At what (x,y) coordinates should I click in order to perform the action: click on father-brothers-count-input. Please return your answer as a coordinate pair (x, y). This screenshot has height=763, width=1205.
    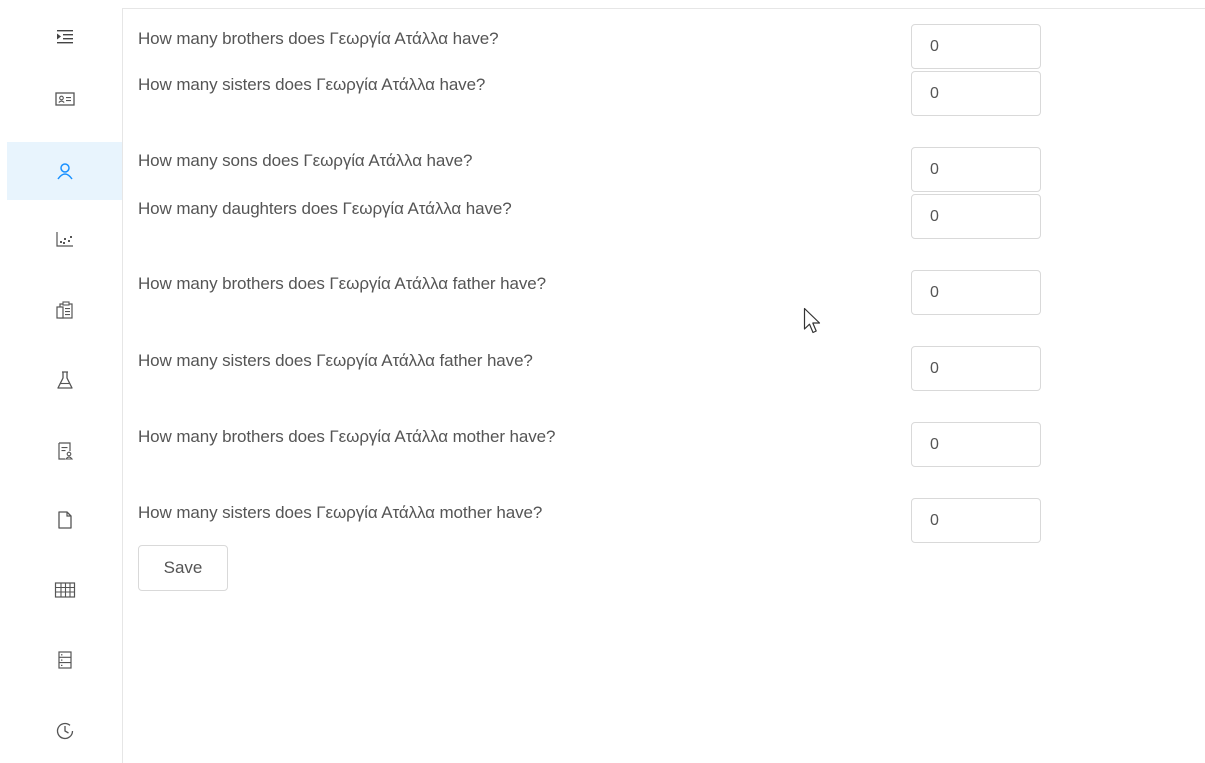
    Looking at the image, I should click on (976, 292).